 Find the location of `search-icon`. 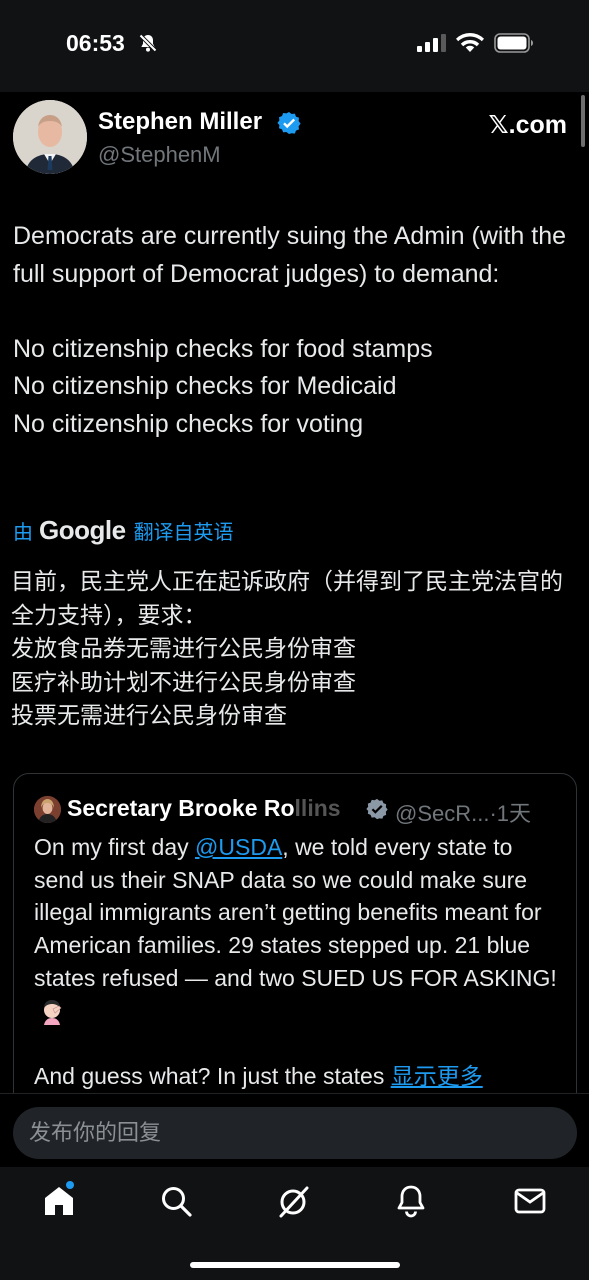

search-icon is located at coordinates (177, 1202).